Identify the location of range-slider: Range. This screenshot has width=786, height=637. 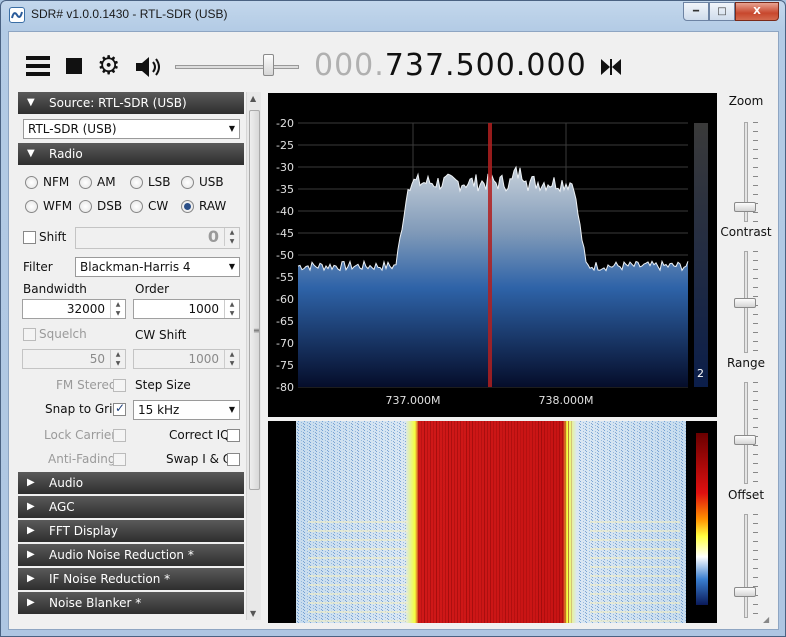
(746, 421).